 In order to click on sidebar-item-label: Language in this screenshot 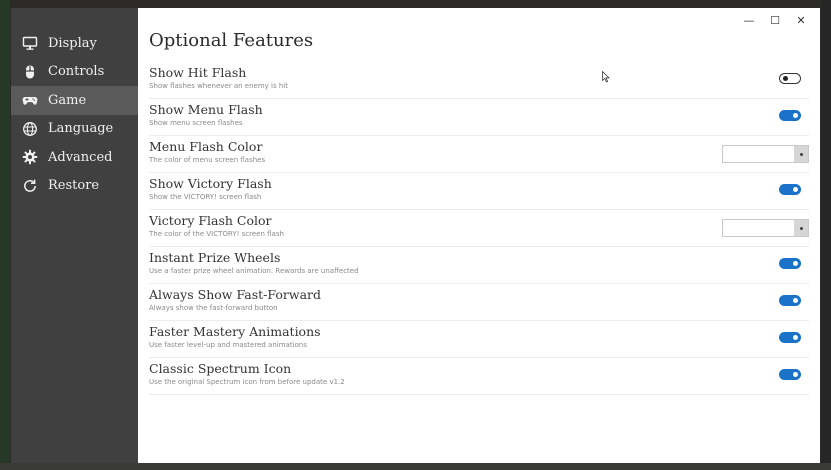, I will do `click(81, 129)`.